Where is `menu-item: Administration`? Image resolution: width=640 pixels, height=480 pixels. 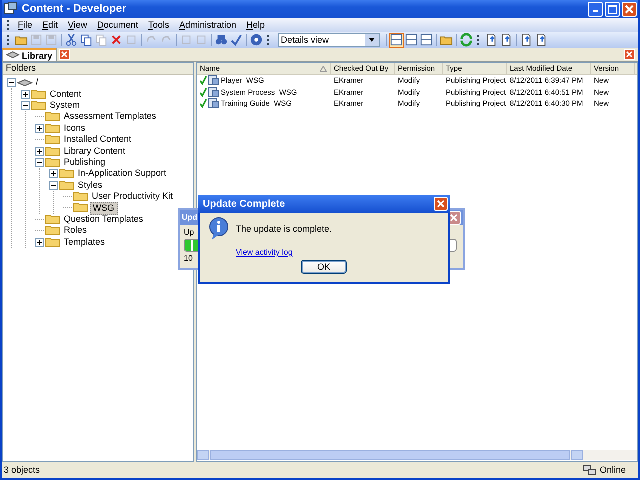
menu-item: Administration is located at coordinates (208, 25).